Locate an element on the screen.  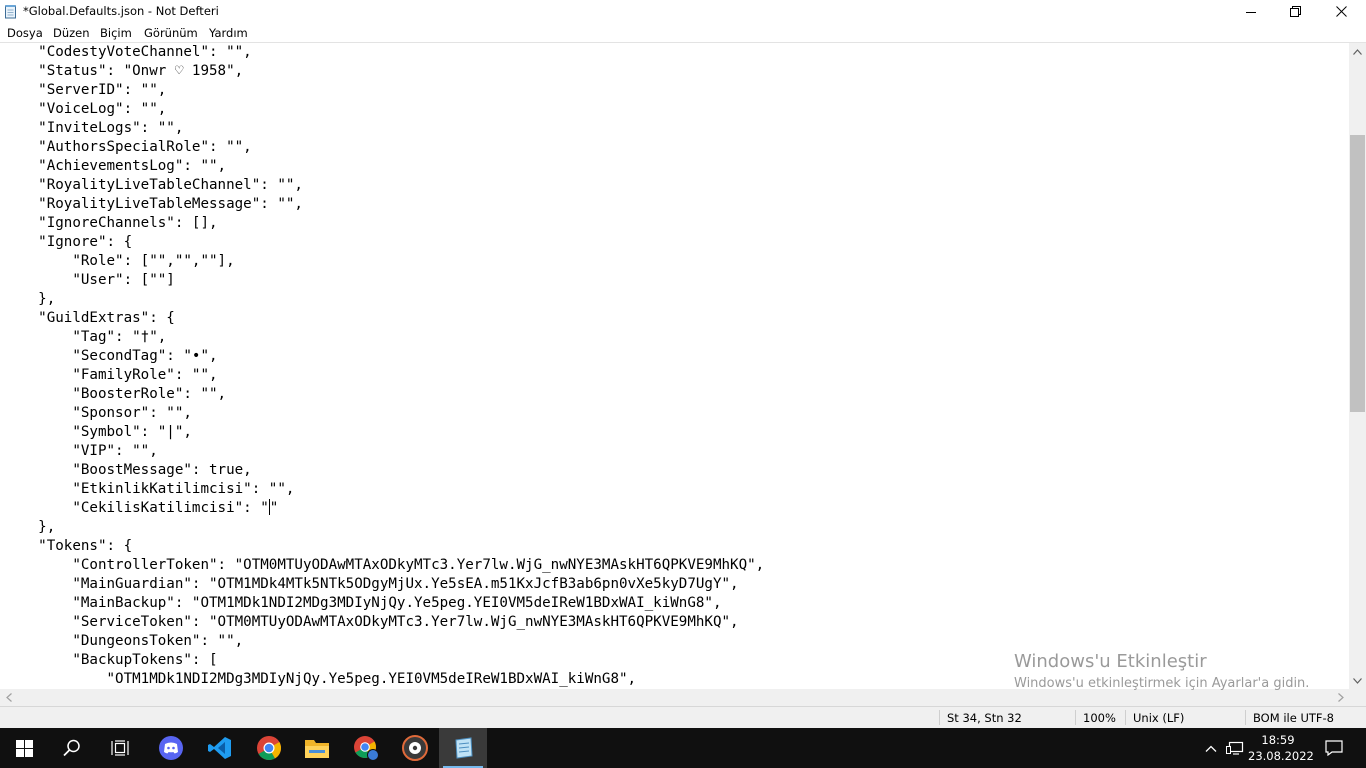
menu-help: Yardım is located at coordinates (228, 33).